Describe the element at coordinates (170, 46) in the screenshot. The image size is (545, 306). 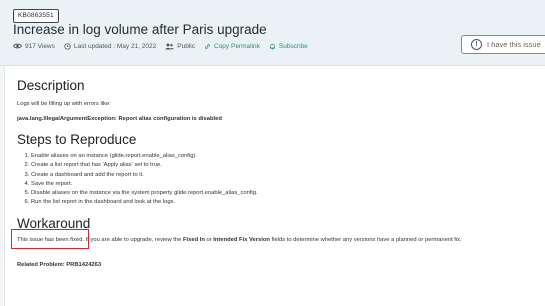
I see `users-icon` at that location.